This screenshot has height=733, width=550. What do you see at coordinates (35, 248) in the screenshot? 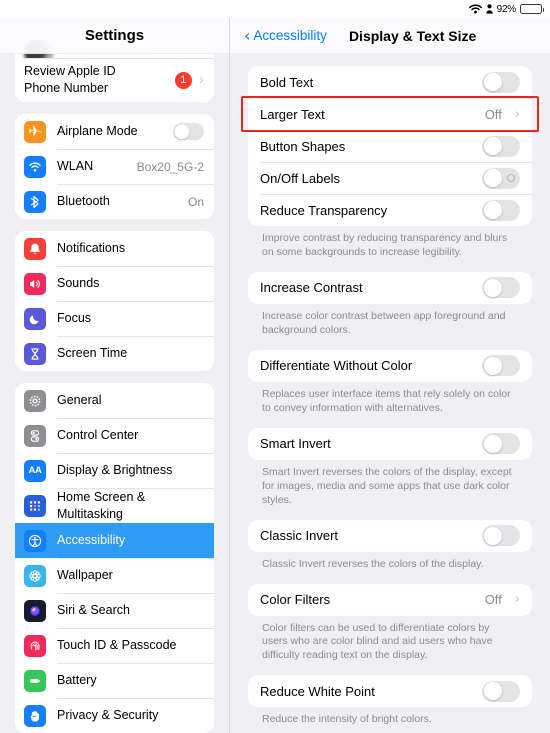
I see `bell-icon` at bounding box center [35, 248].